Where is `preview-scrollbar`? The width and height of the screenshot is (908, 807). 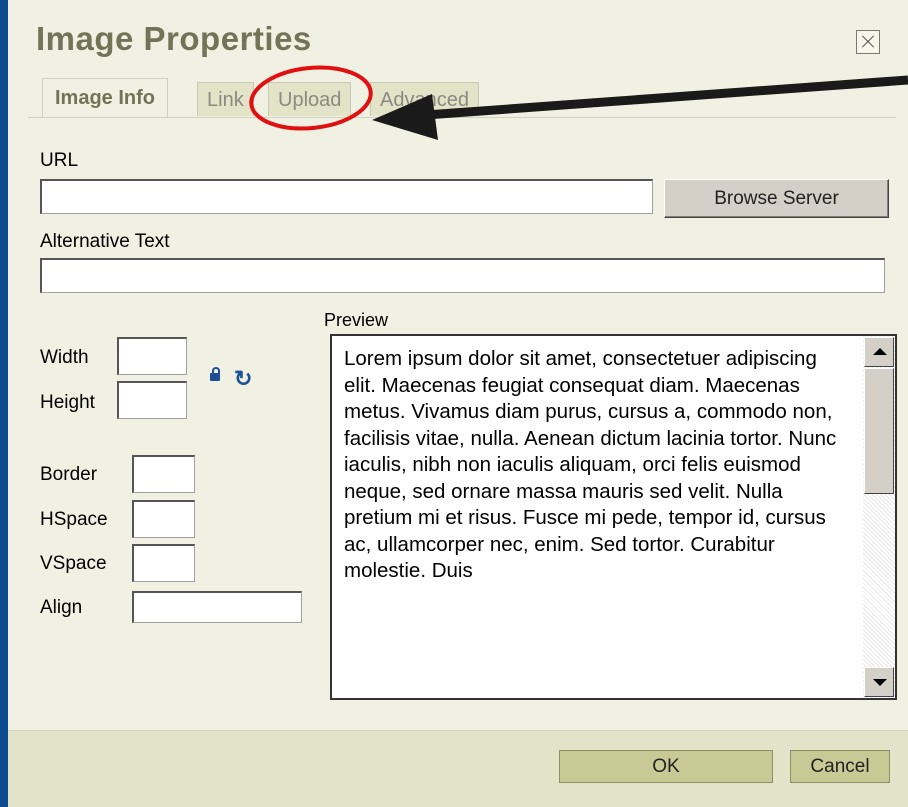
preview-scrollbar is located at coordinates (879, 517).